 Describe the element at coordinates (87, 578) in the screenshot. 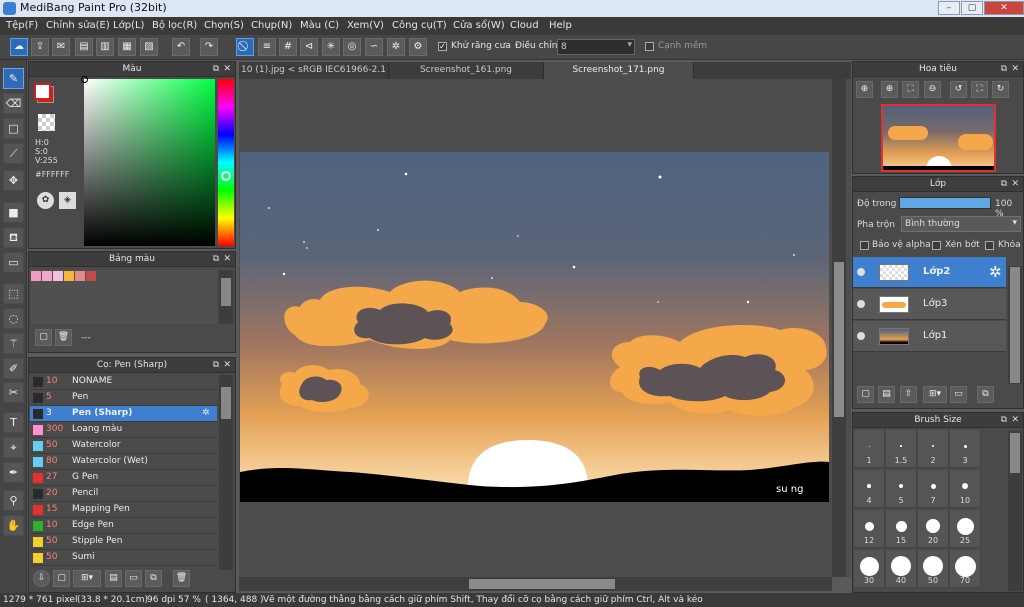

I see `add-brush-menu-icon: ⊞▾` at that location.